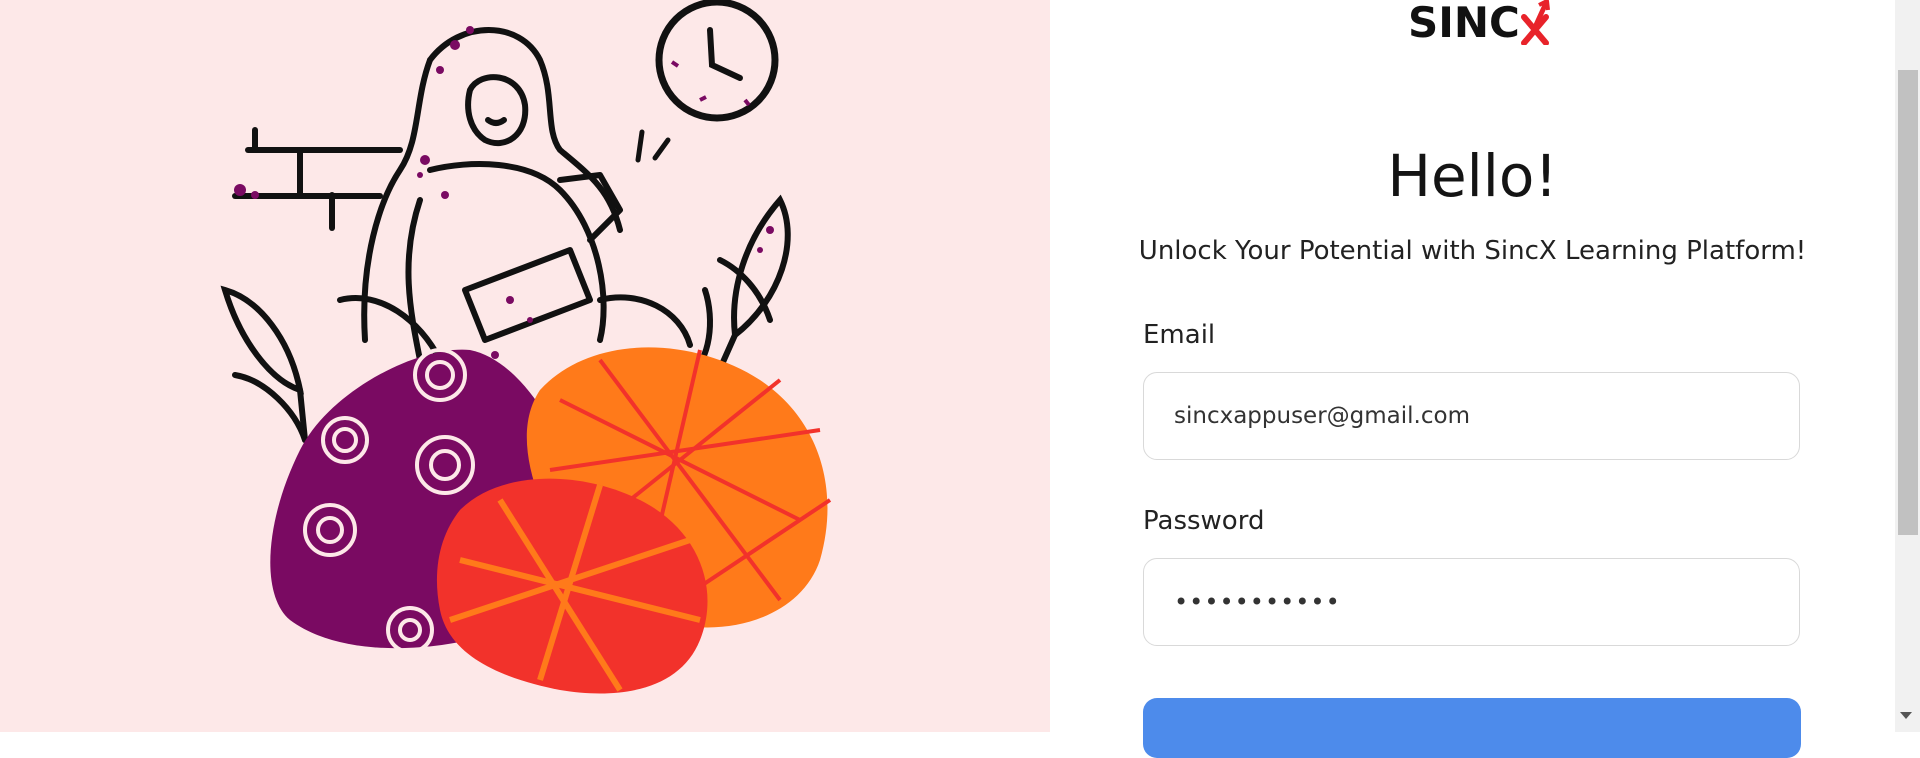 The height and width of the screenshot is (758, 1920). Describe the element at coordinates (1537, 23) in the screenshot. I see `red-x-with-arrow-icon` at that location.